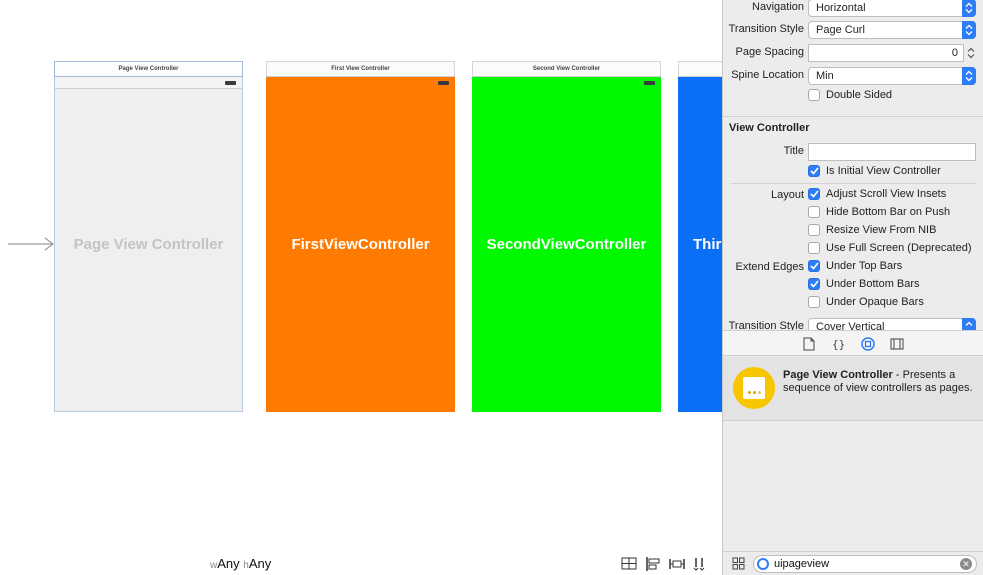  I want to click on library-filter-bar: ✕, so click(853, 563).